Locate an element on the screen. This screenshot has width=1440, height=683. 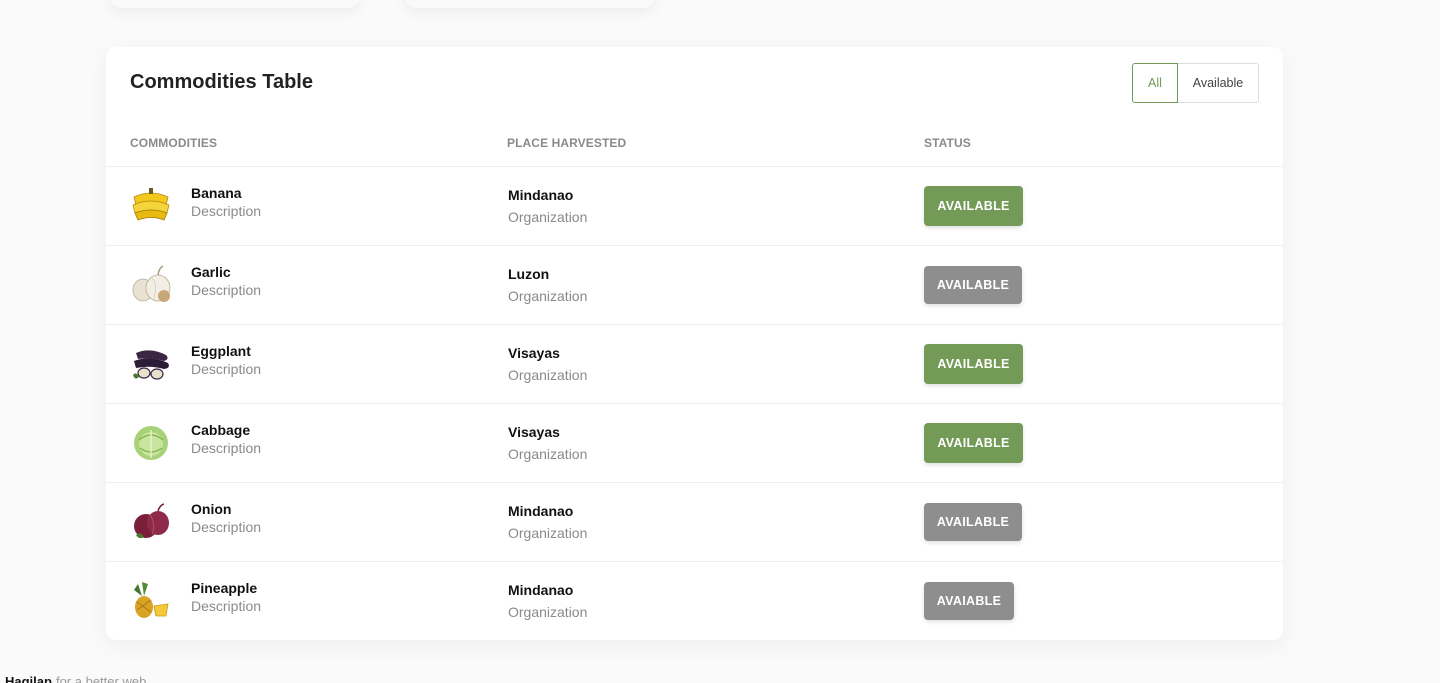
place-harvested: Luzon is located at coordinates (529, 274).